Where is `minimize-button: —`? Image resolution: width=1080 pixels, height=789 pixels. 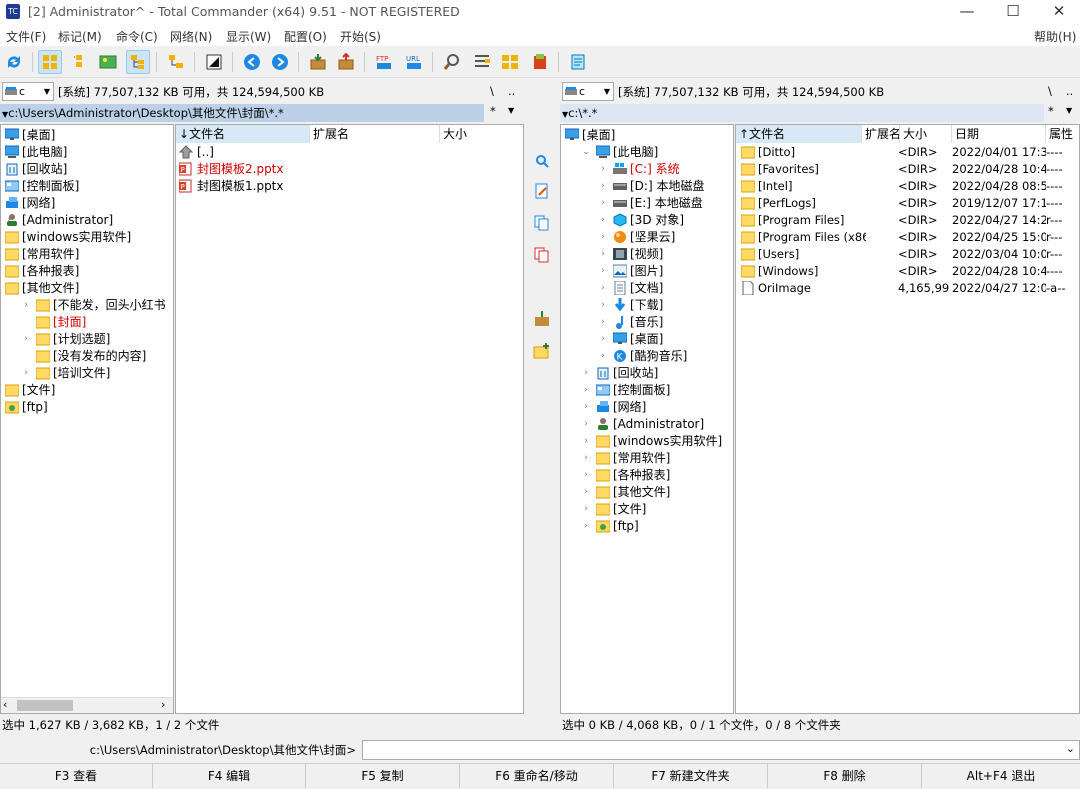 minimize-button: — is located at coordinates (967, 12).